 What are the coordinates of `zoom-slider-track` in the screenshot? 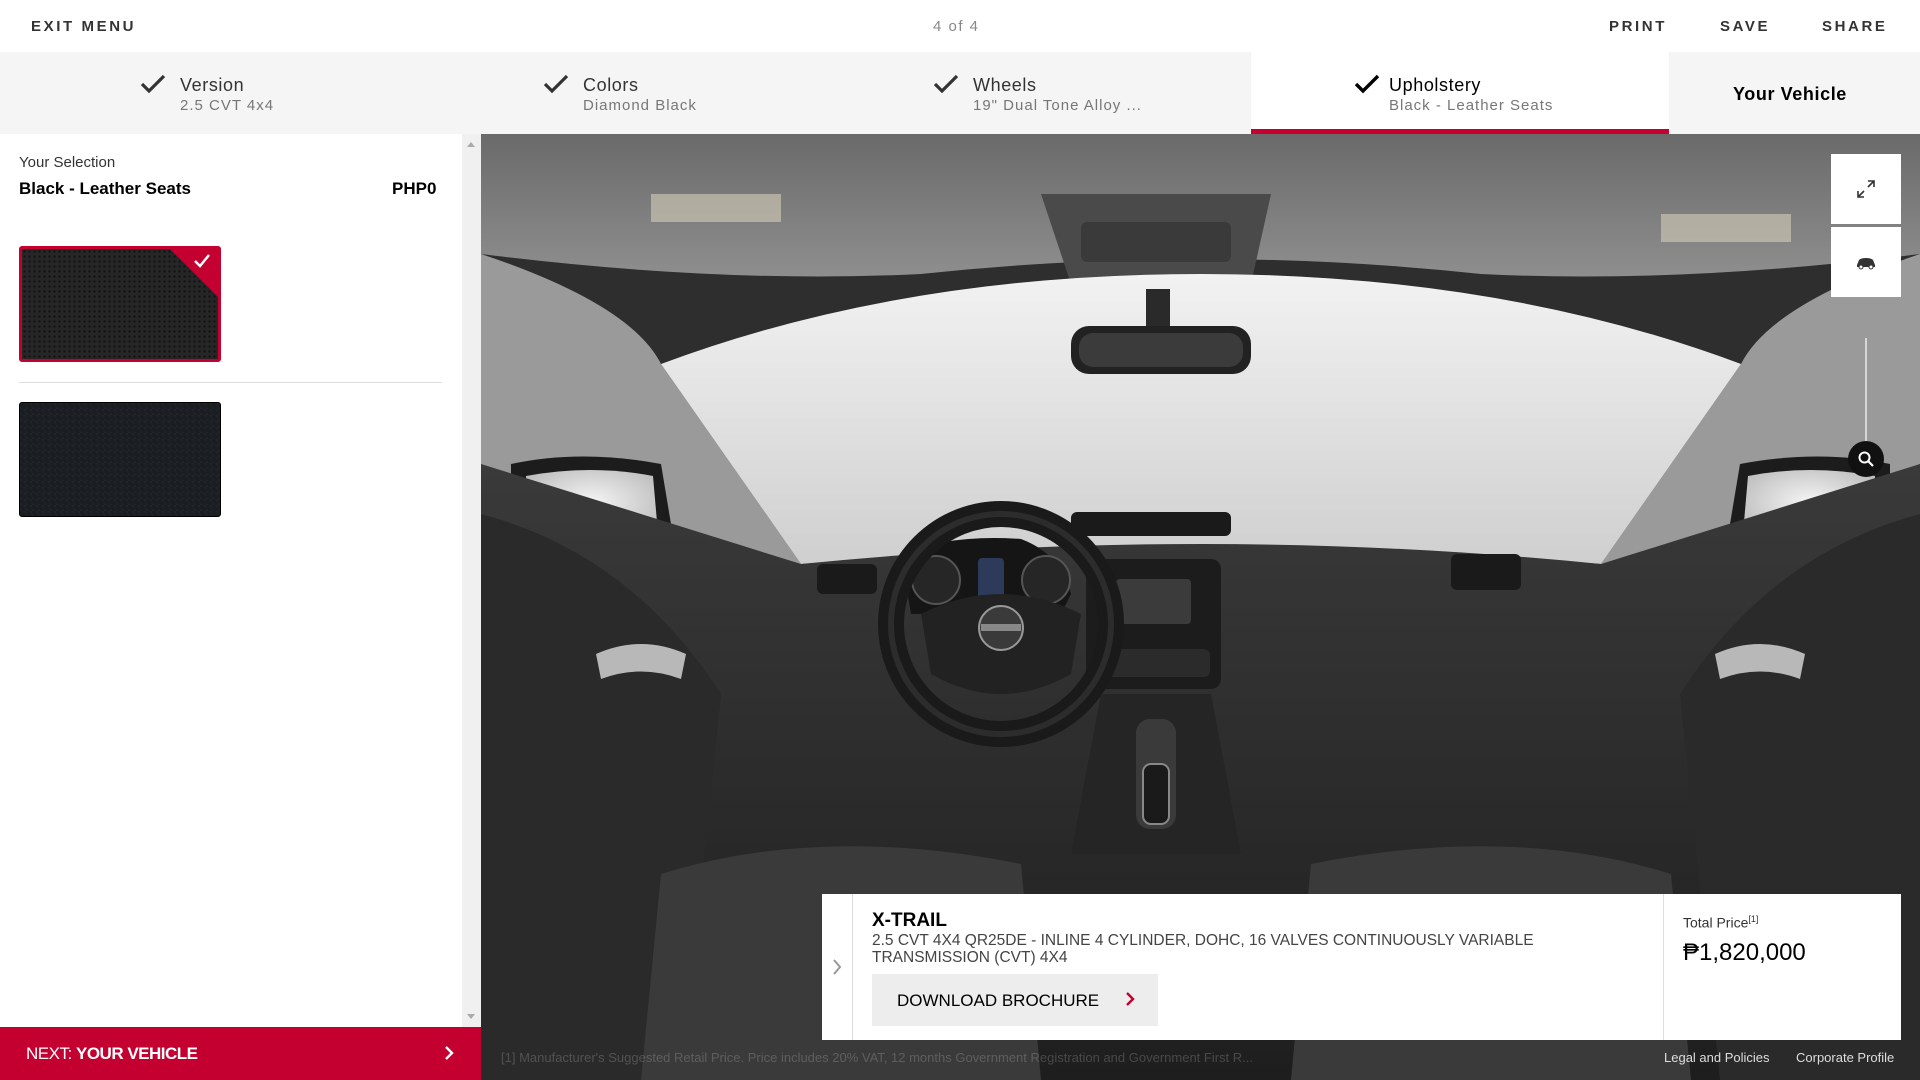 It's located at (1866, 391).